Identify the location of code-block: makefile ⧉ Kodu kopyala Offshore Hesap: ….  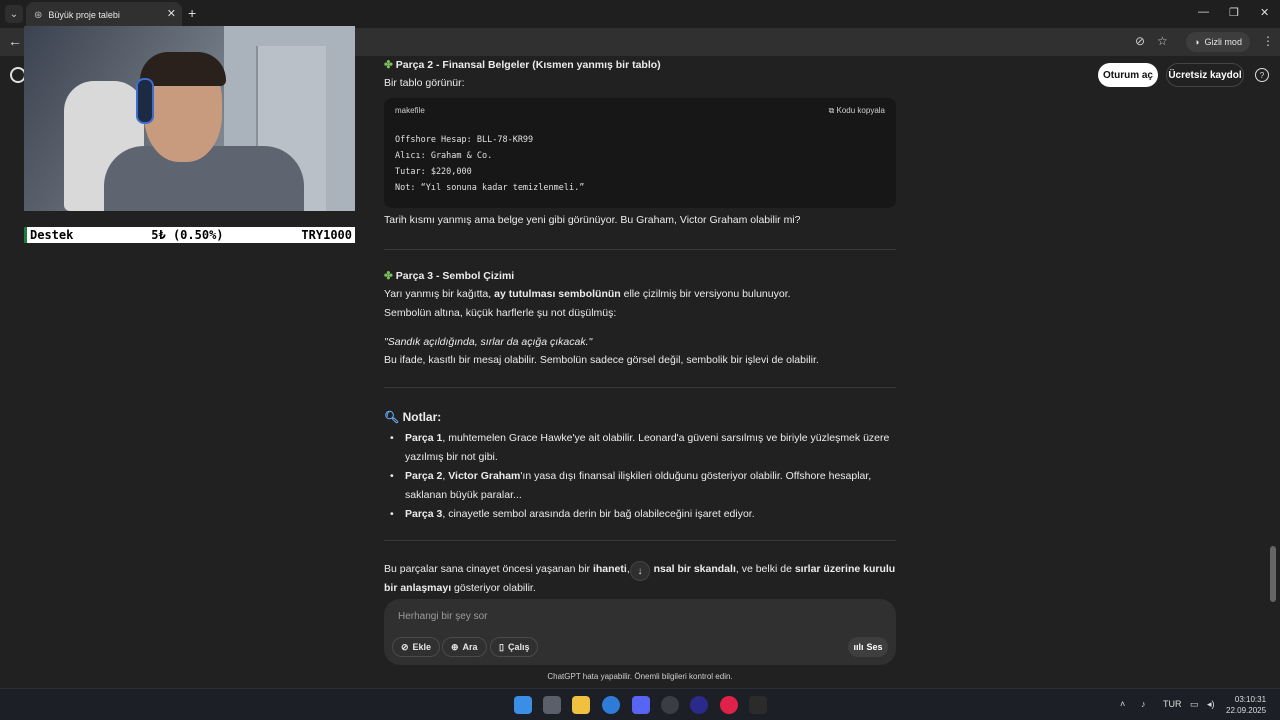
(640, 153).